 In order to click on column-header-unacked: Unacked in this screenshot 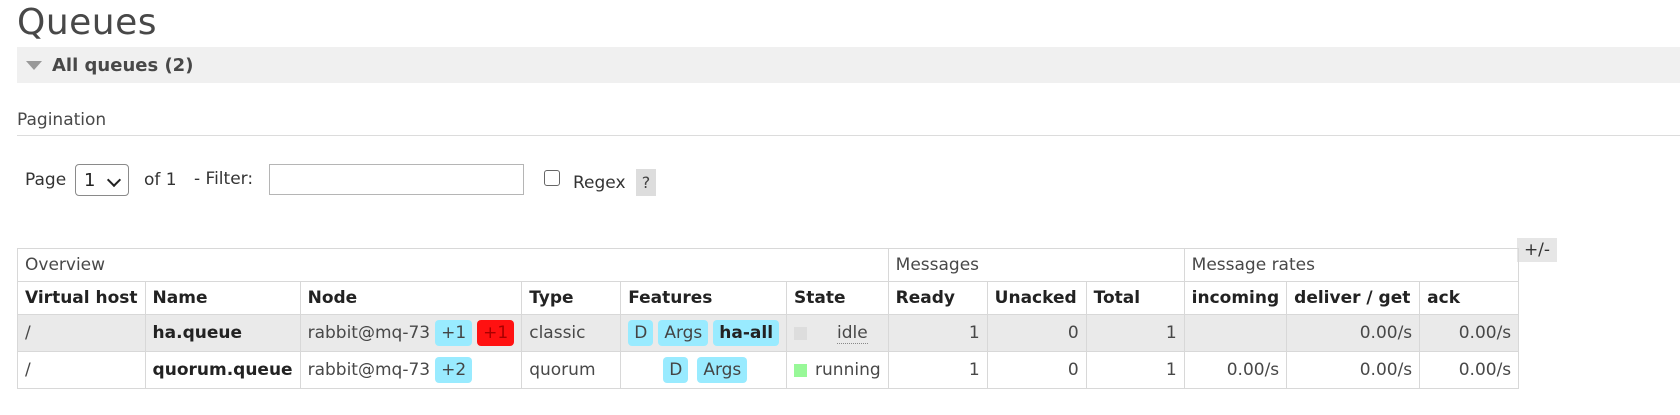, I will do `click(1036, 298)`.